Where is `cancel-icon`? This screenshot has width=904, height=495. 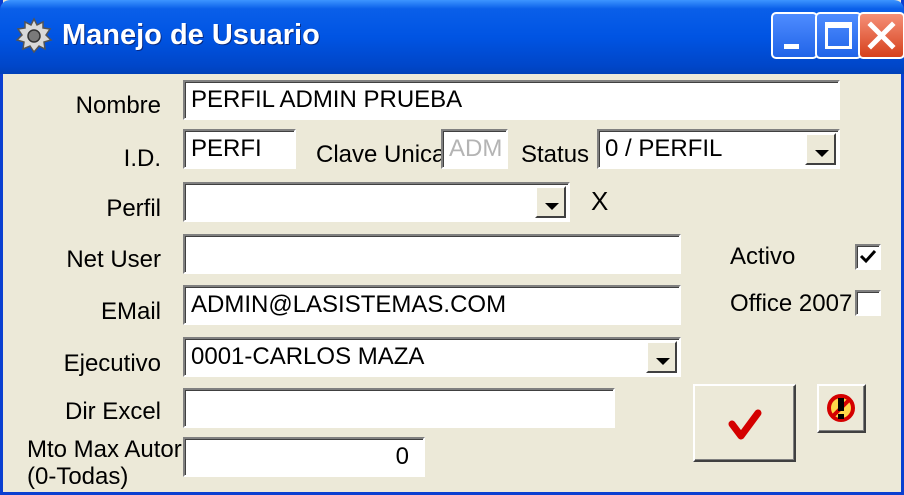
cancel-icon is located at coordinates (841, 408).